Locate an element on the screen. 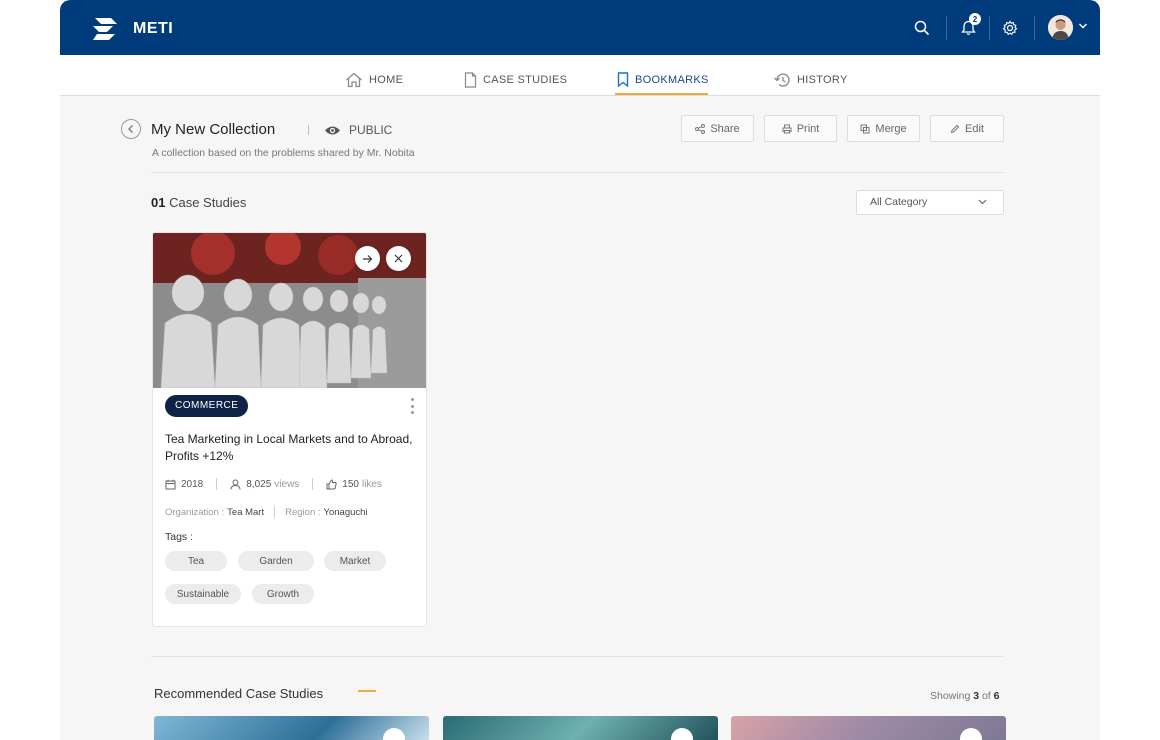 This screenshot has width=1160, height=740. more-options-icon is located at coordinates (412, 406).